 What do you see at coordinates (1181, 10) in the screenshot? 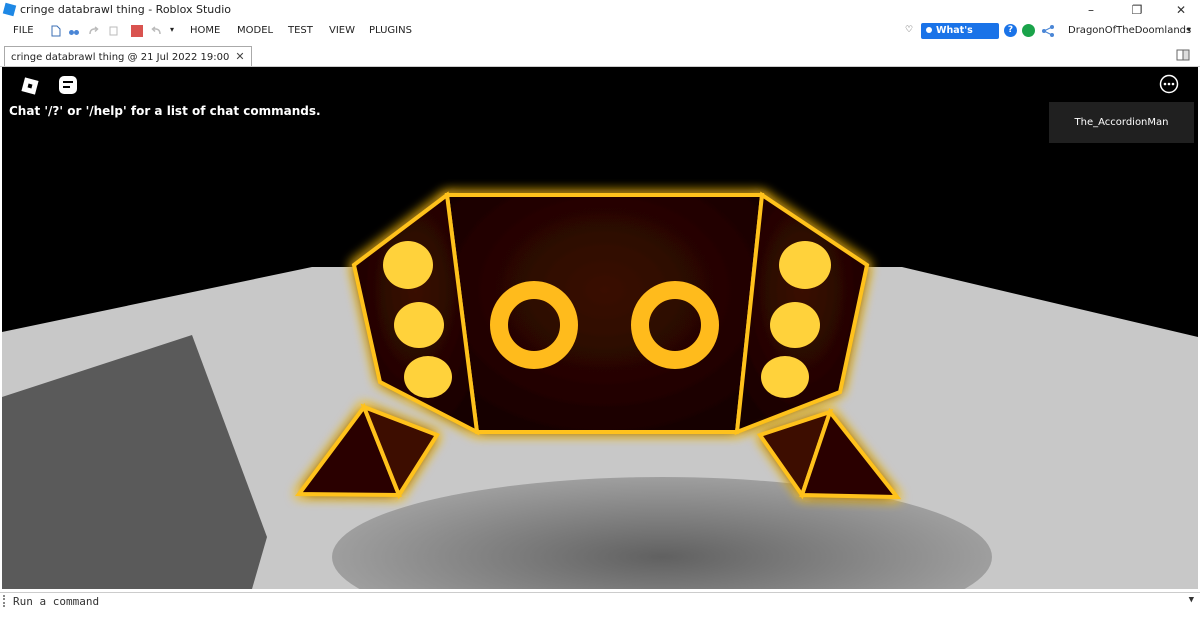
I see `close-window-button: ✕` at bounding box center [1181, 10].